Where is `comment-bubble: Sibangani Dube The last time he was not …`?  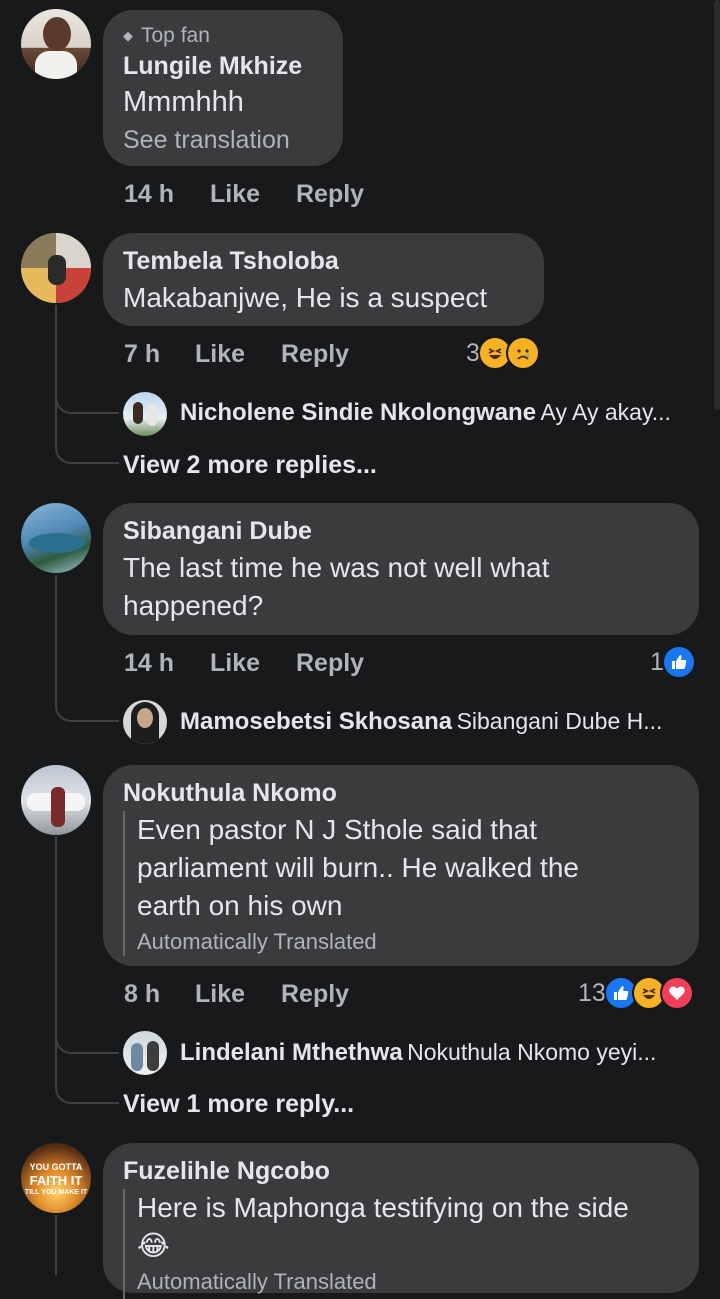 comment-bubble: Sibangani Dube The last time he was not … is located at coordinates (401, 569).